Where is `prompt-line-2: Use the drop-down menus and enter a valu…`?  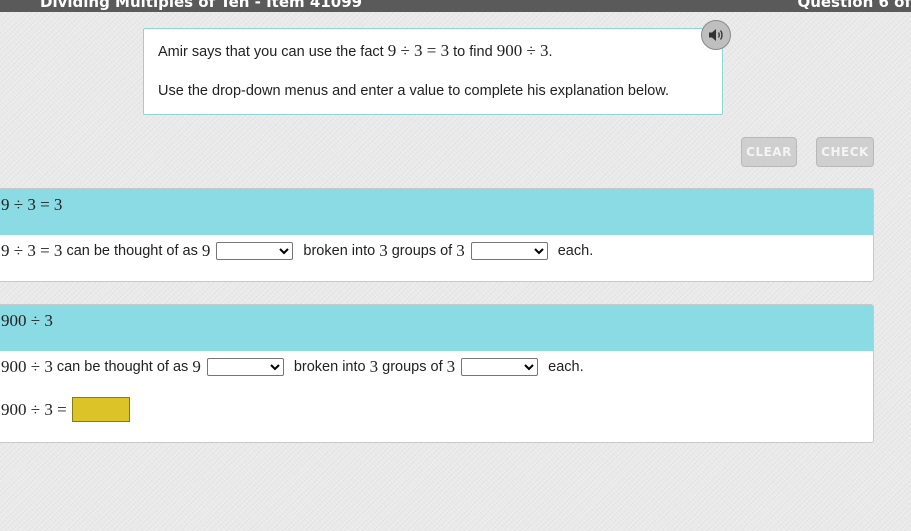 prompt-line-2: Use the drop-down menus and enter a valu… is located at coordinates (414, 91).